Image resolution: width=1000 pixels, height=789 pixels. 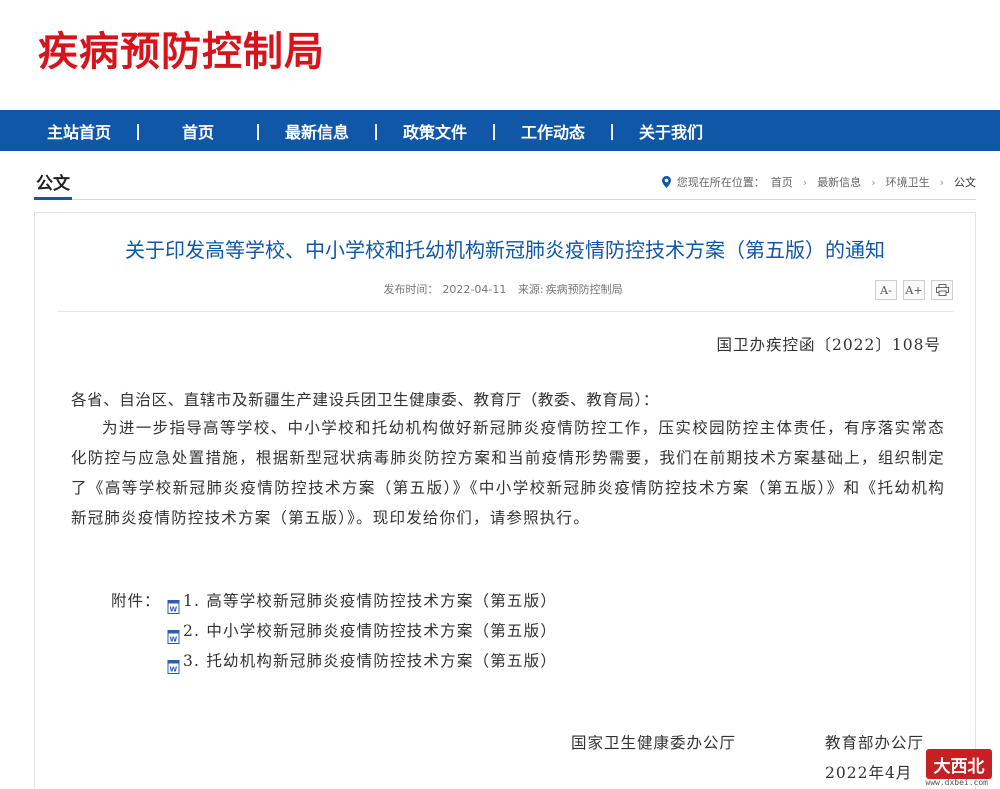 I want to click on source-value: 疾病预防控制局, so click(x=584, y=289).